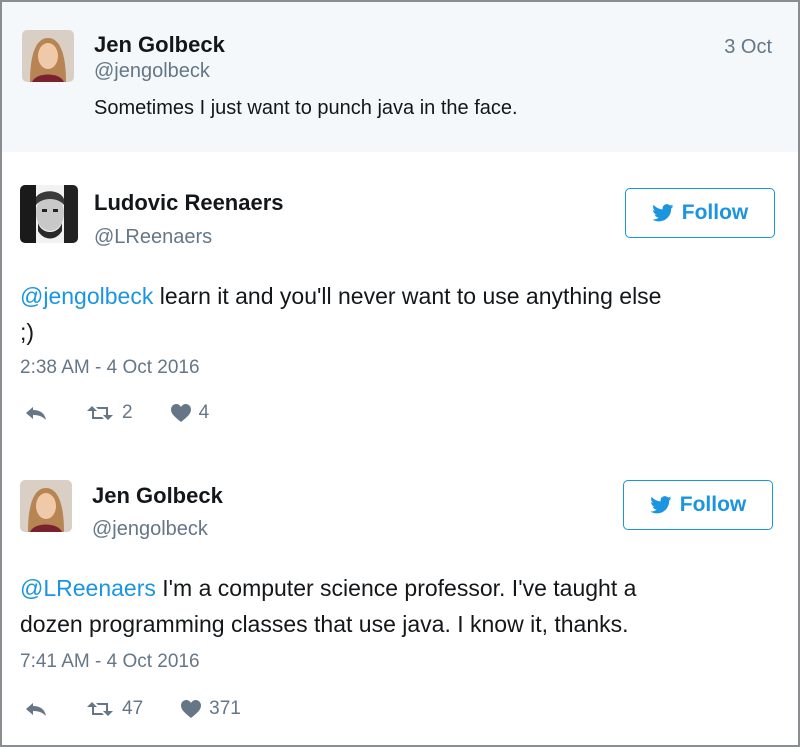 The width and height of the screenshot is (800, 747). I want to click on retweet-action: 2, so click(109, 413).